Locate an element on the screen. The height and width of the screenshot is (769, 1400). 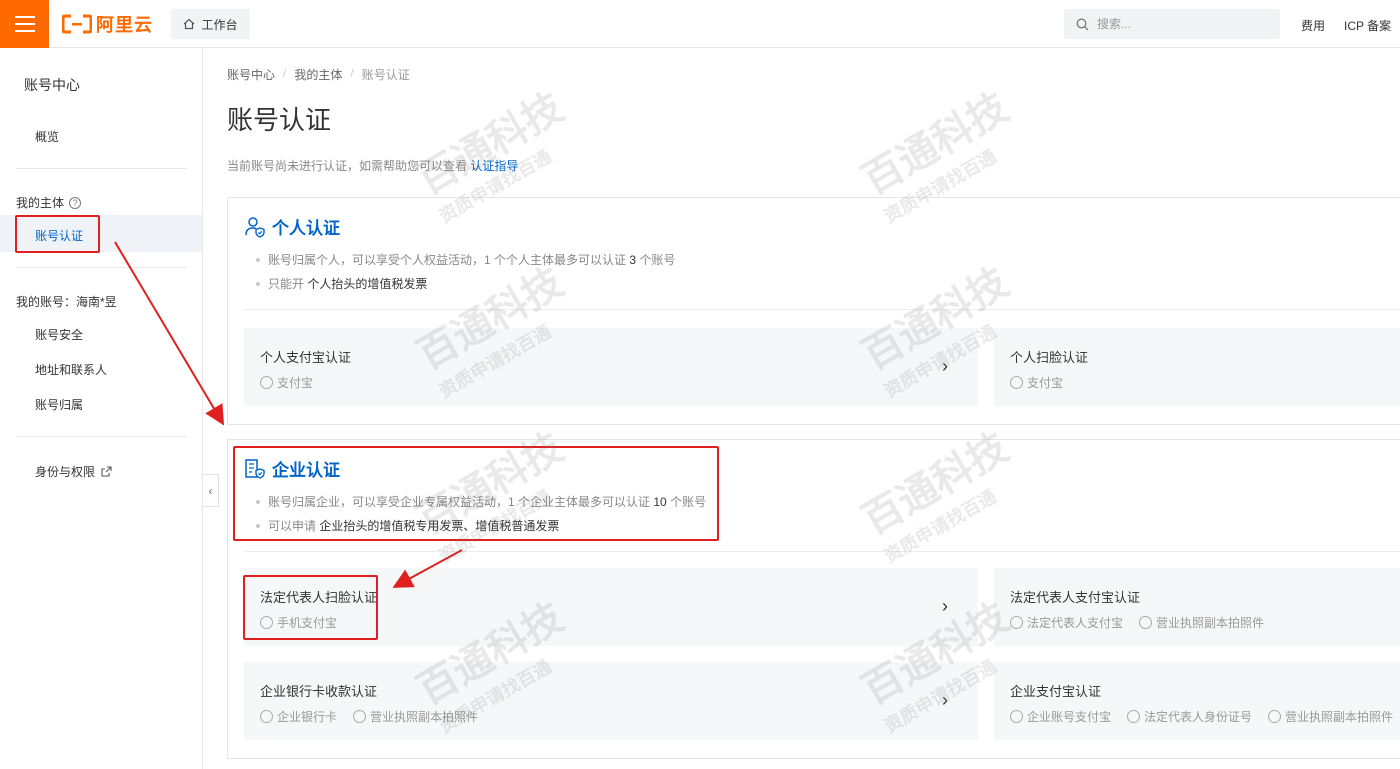
sidebar-item-overview: 概览 is located at coordinates (47, 136).